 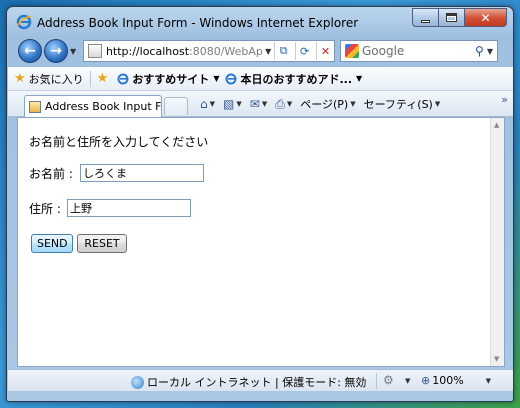 I want to click on safety-menu: セーフティ(S), so click(x=398, y=104).